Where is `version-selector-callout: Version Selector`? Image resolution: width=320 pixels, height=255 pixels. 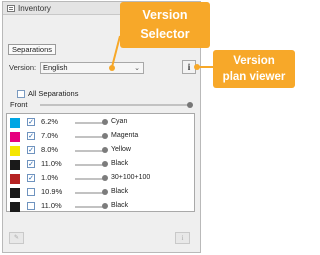
version-selector-callout: Version Selector is located at coordinates (165, 25).